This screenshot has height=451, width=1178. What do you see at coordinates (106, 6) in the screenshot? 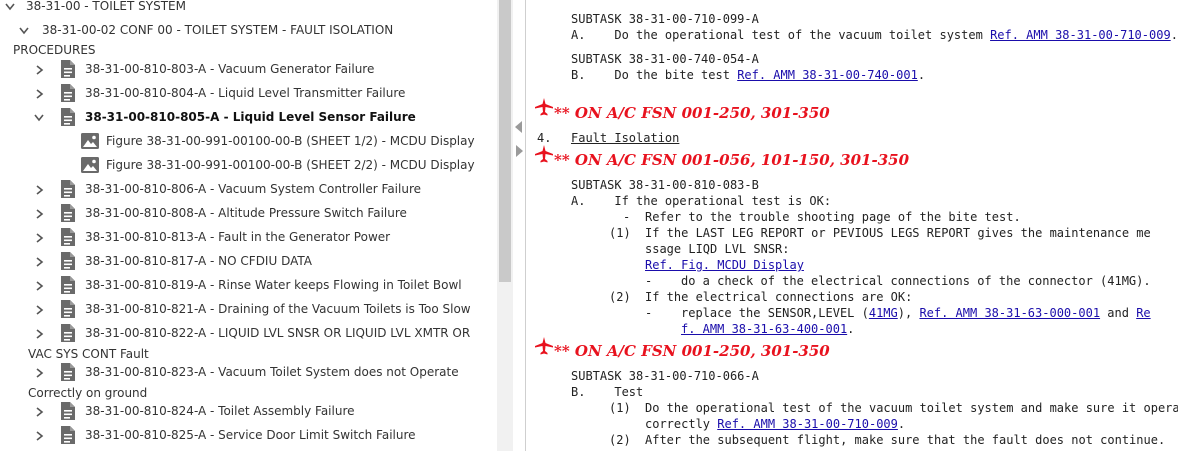
I see `tree-item-toilet-system: 38-31-00 - TOILET SYSTEM` at bounding box center [106, 6].